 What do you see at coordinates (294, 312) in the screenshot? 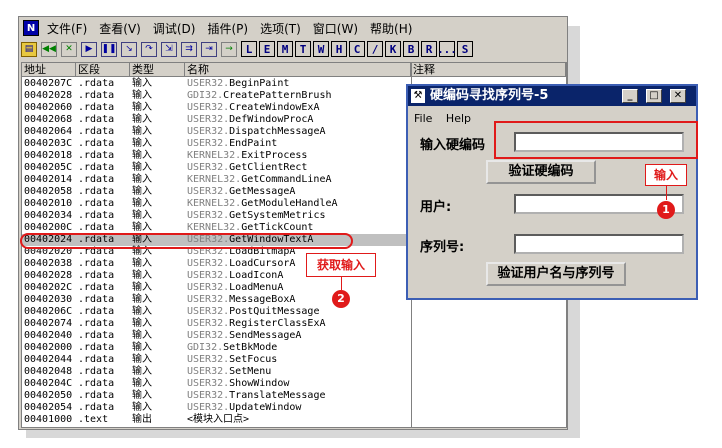
I see `table-row: 0040206C .rdata 输入 USER32.PostQuitMessage` at bounding box center [294, 312].